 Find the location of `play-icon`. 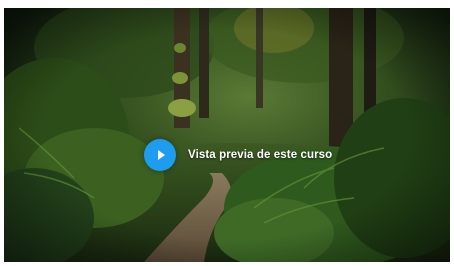

play-icon is located at coordinates (161, 155).